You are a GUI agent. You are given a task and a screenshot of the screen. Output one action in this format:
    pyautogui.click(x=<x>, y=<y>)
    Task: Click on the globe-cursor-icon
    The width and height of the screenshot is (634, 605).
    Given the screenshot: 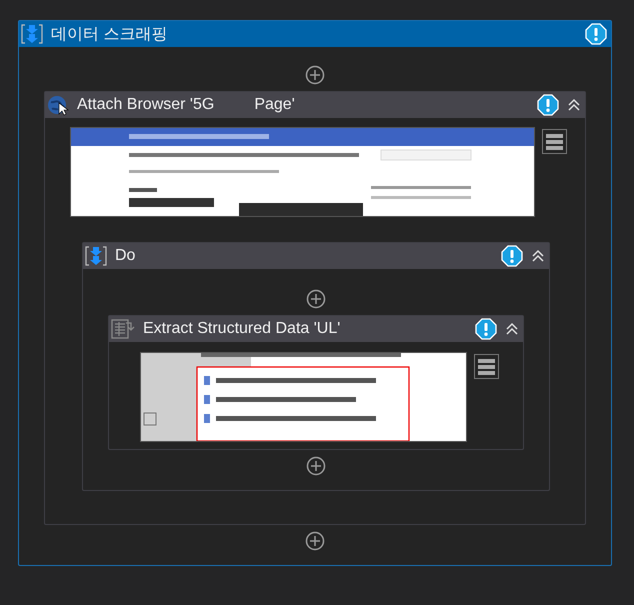 What is the action you would take?
    pyautogui.click(x=58, y=105)
    